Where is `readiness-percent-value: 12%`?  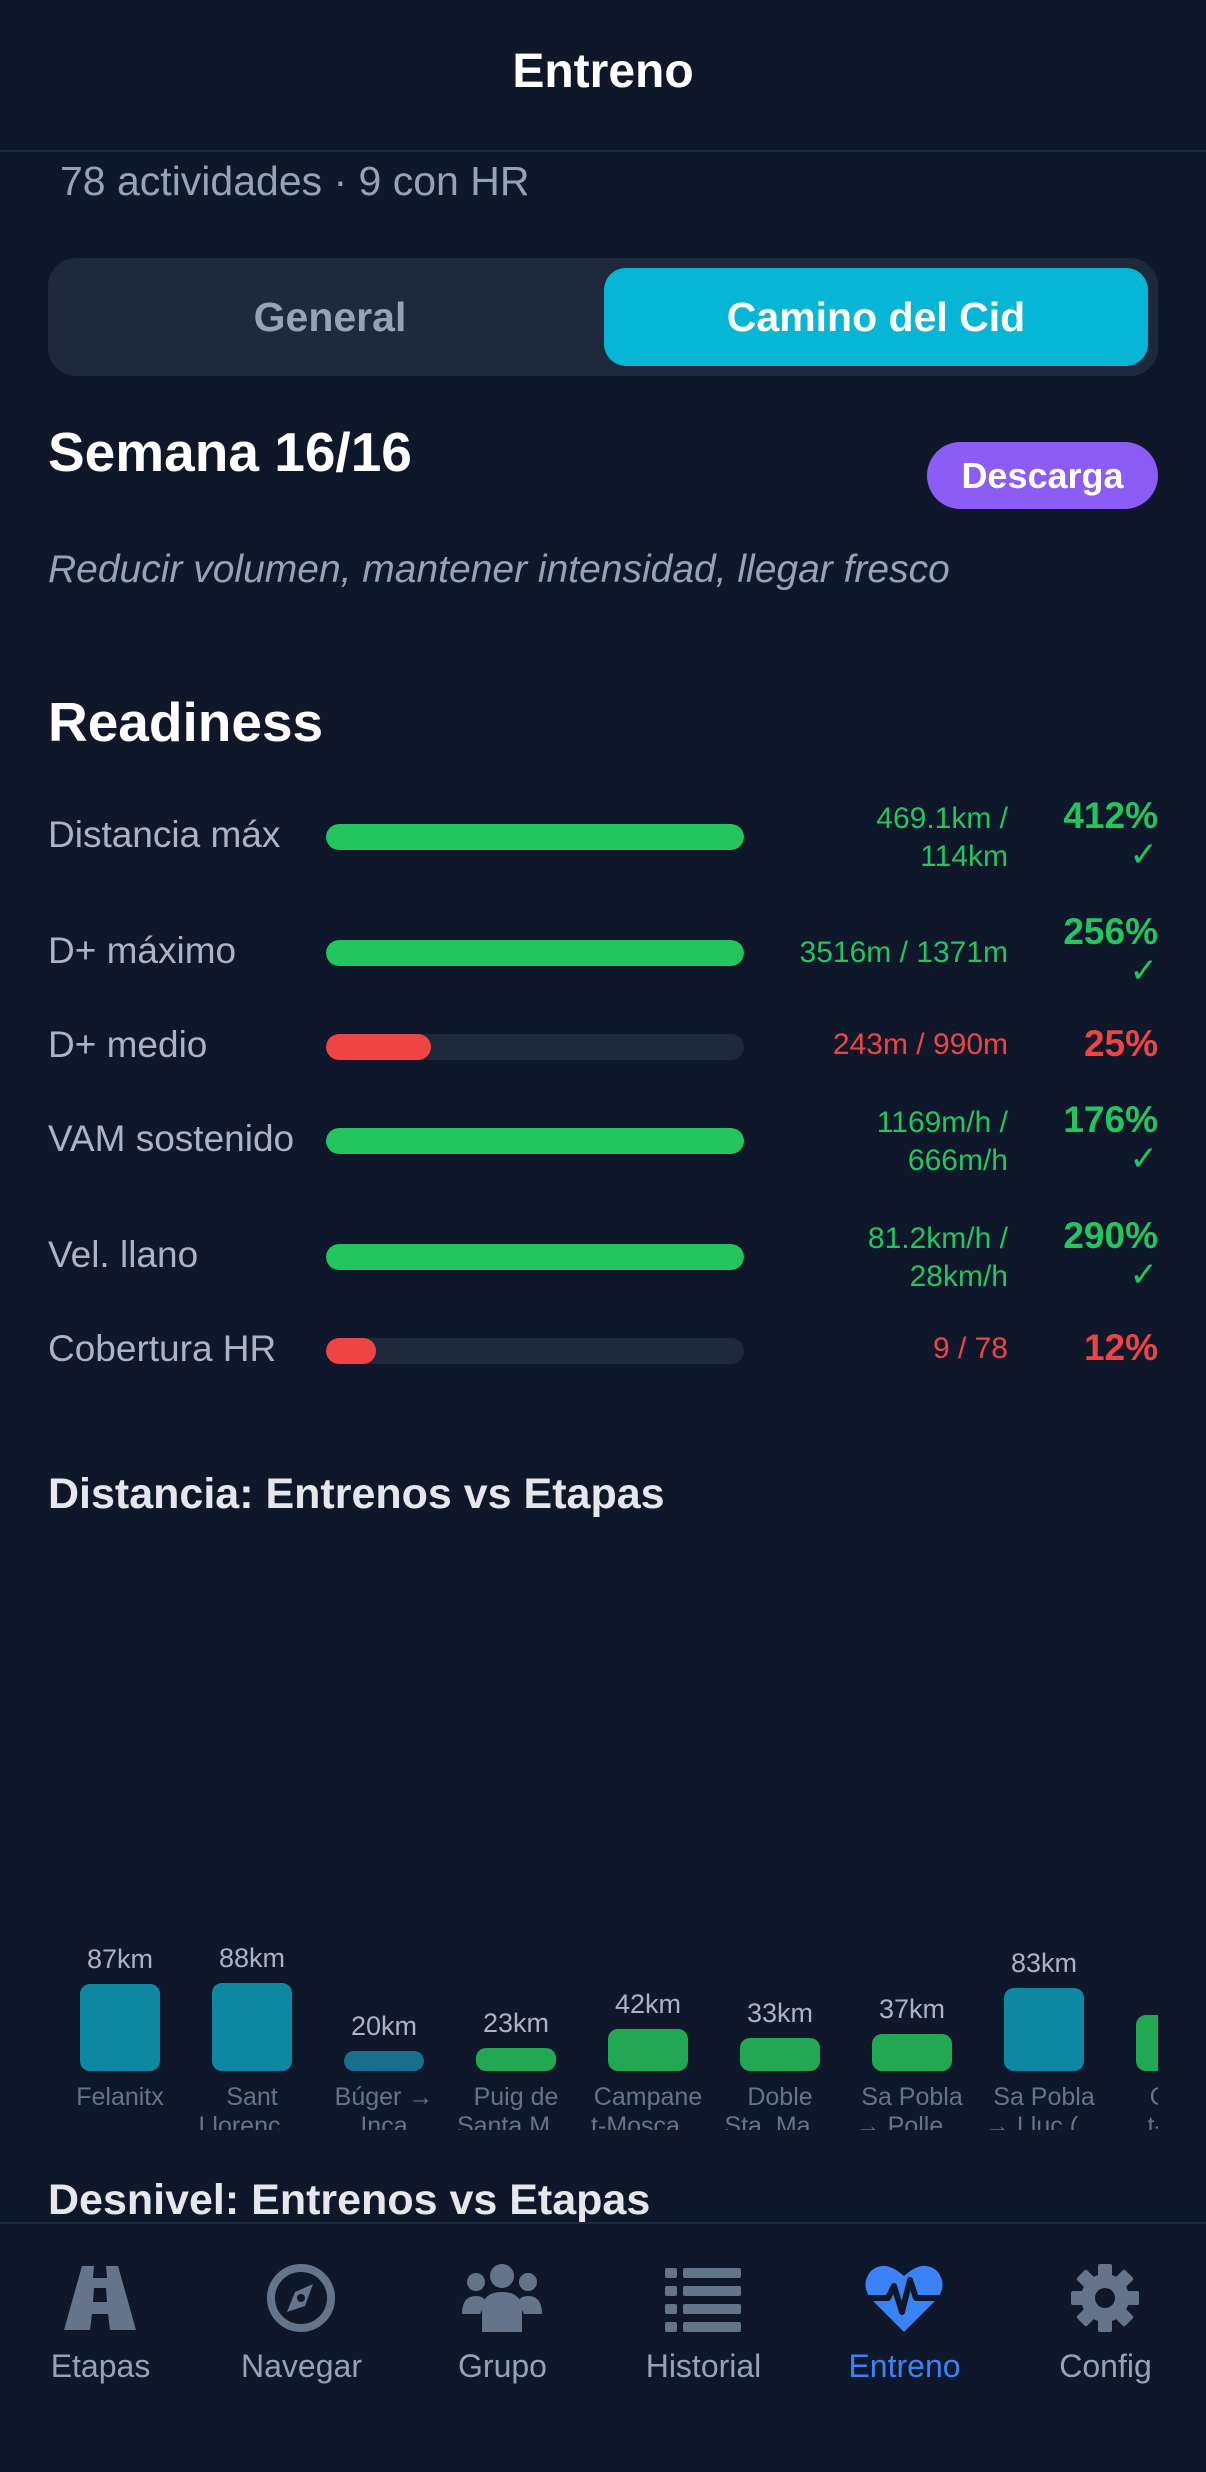 readiness-percent-value: 12% is located at coordinates (1120, 1347).